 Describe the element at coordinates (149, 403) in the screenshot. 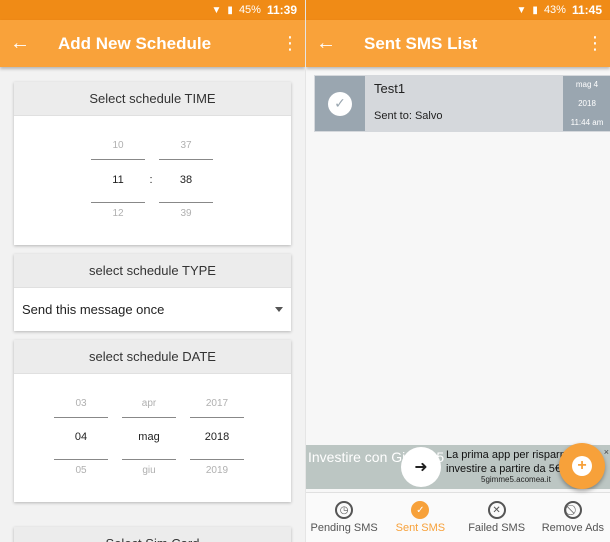

I see `month-prev: apr` at that location.